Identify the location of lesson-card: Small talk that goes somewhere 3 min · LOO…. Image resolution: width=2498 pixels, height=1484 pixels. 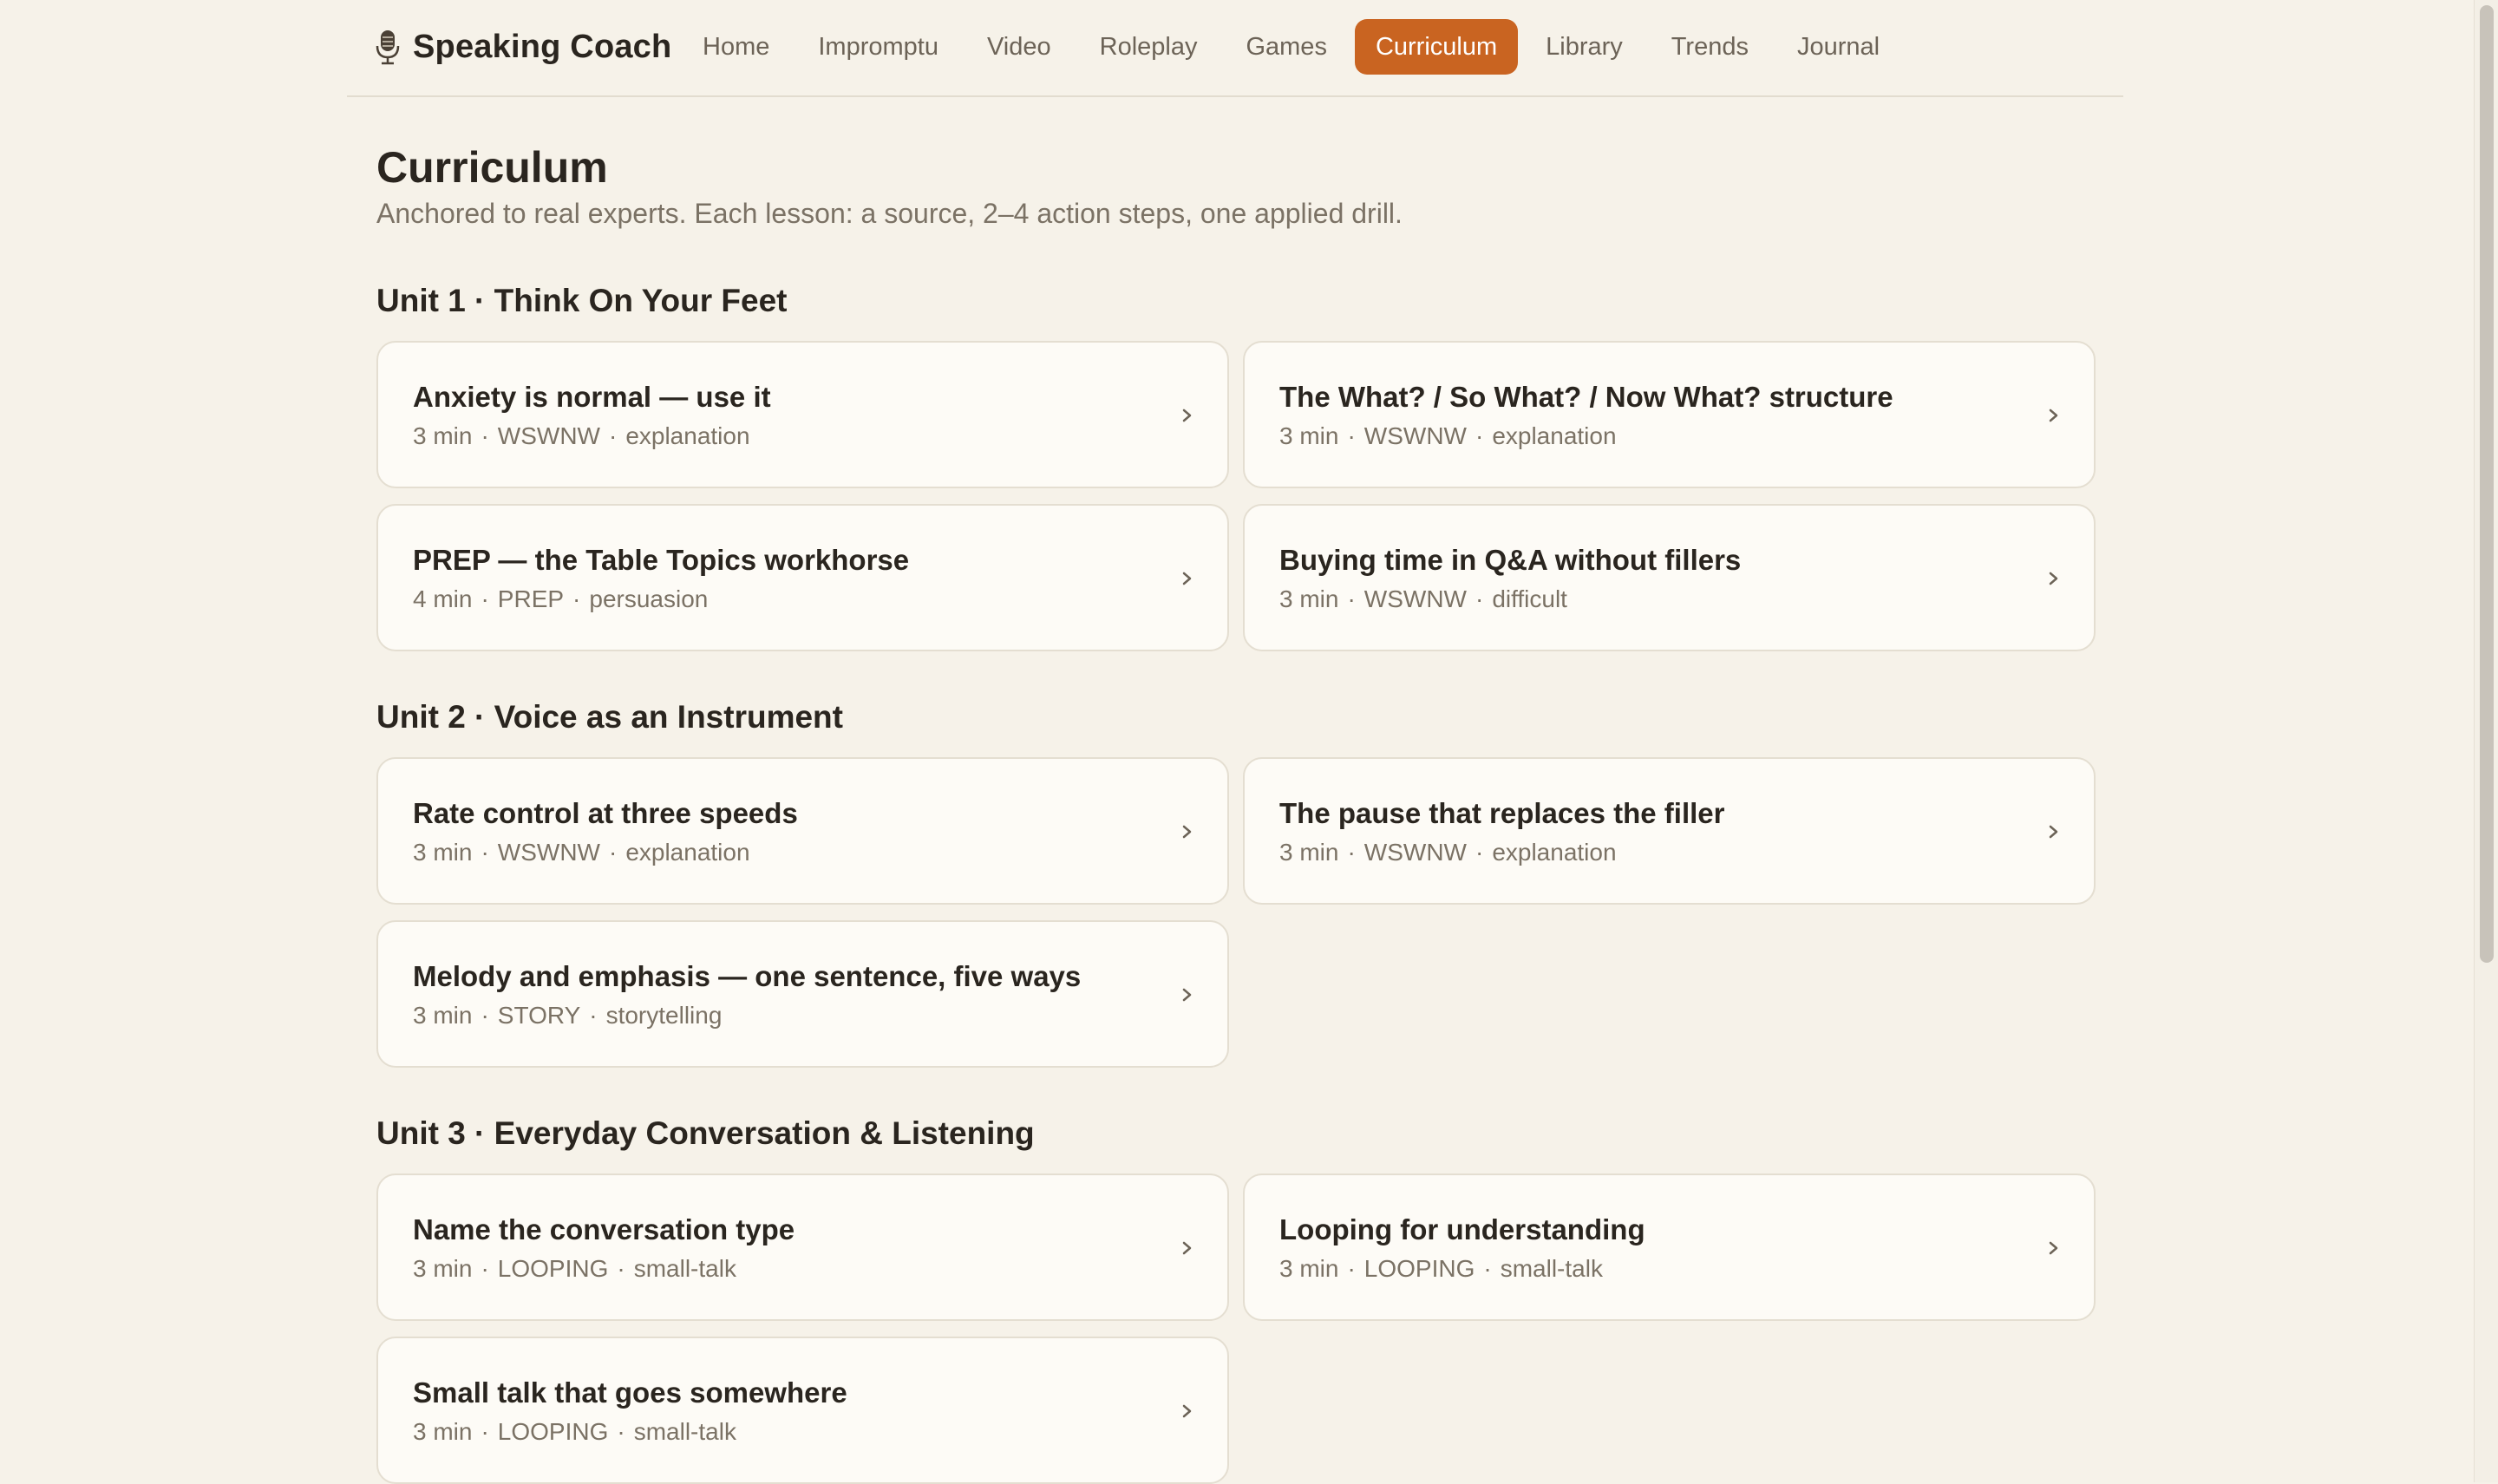
(802, 1411).